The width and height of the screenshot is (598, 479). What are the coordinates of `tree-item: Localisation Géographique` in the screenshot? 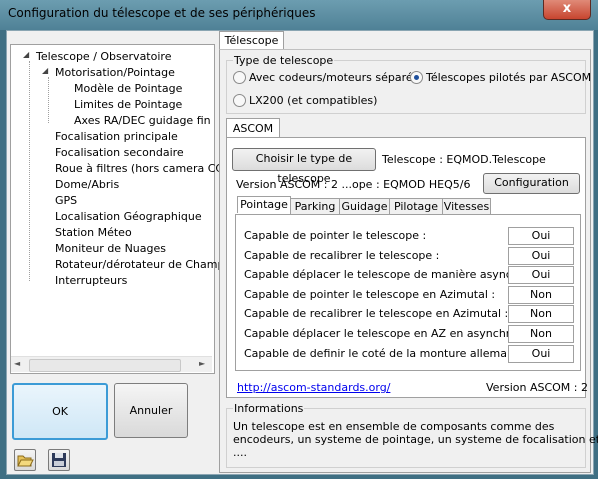 It's located at (128, 216).